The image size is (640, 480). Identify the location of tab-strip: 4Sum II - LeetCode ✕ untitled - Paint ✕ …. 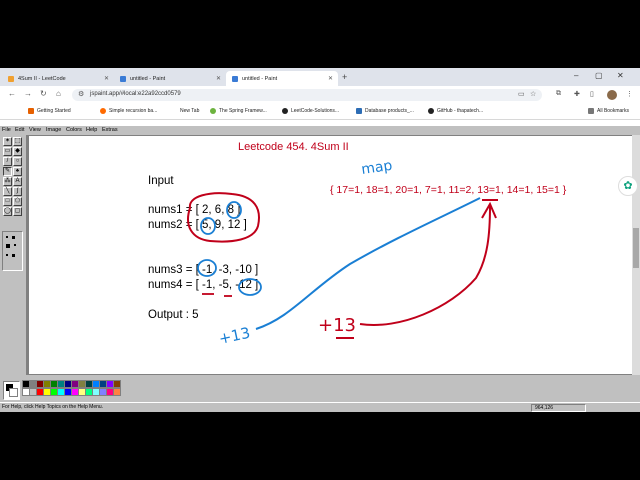
(320, 77).